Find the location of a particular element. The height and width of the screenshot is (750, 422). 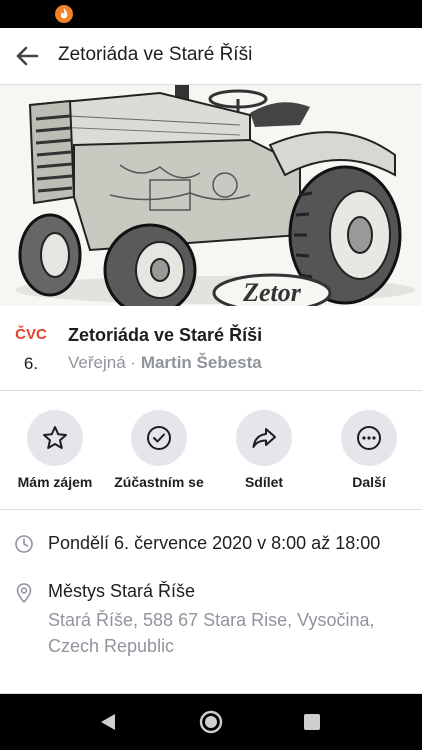

share-button: Sdílet is located at coordinates (264, 455).